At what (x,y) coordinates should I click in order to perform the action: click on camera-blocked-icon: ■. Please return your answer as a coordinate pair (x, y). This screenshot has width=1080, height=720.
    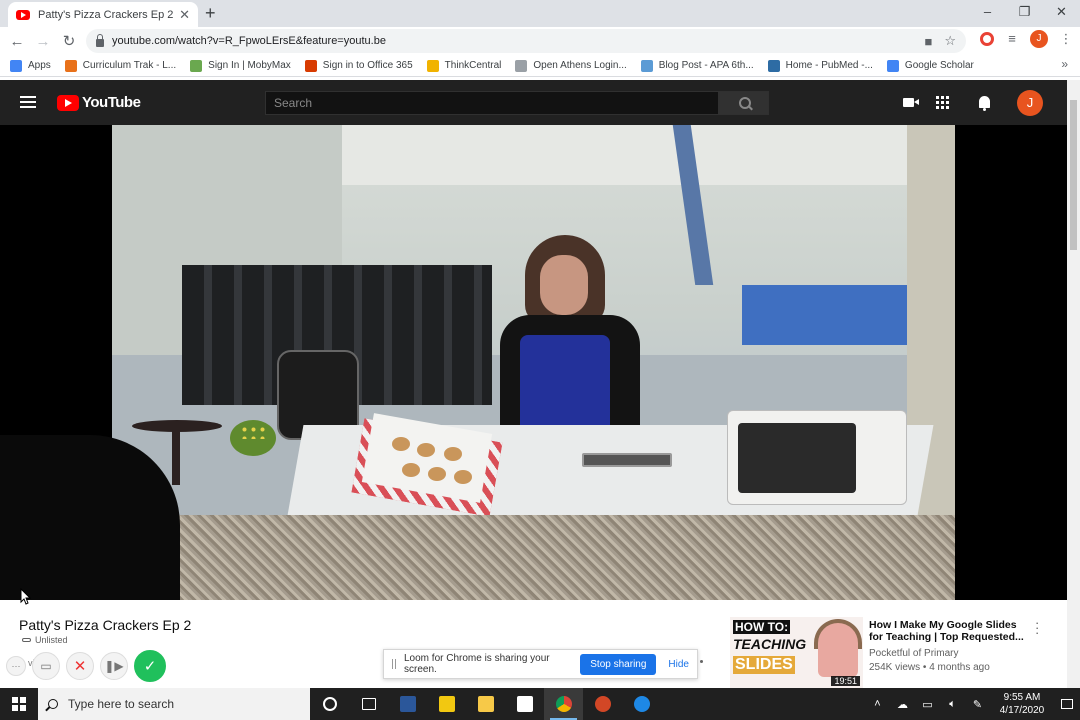
    Looking at the image, I should click on (928, 41).